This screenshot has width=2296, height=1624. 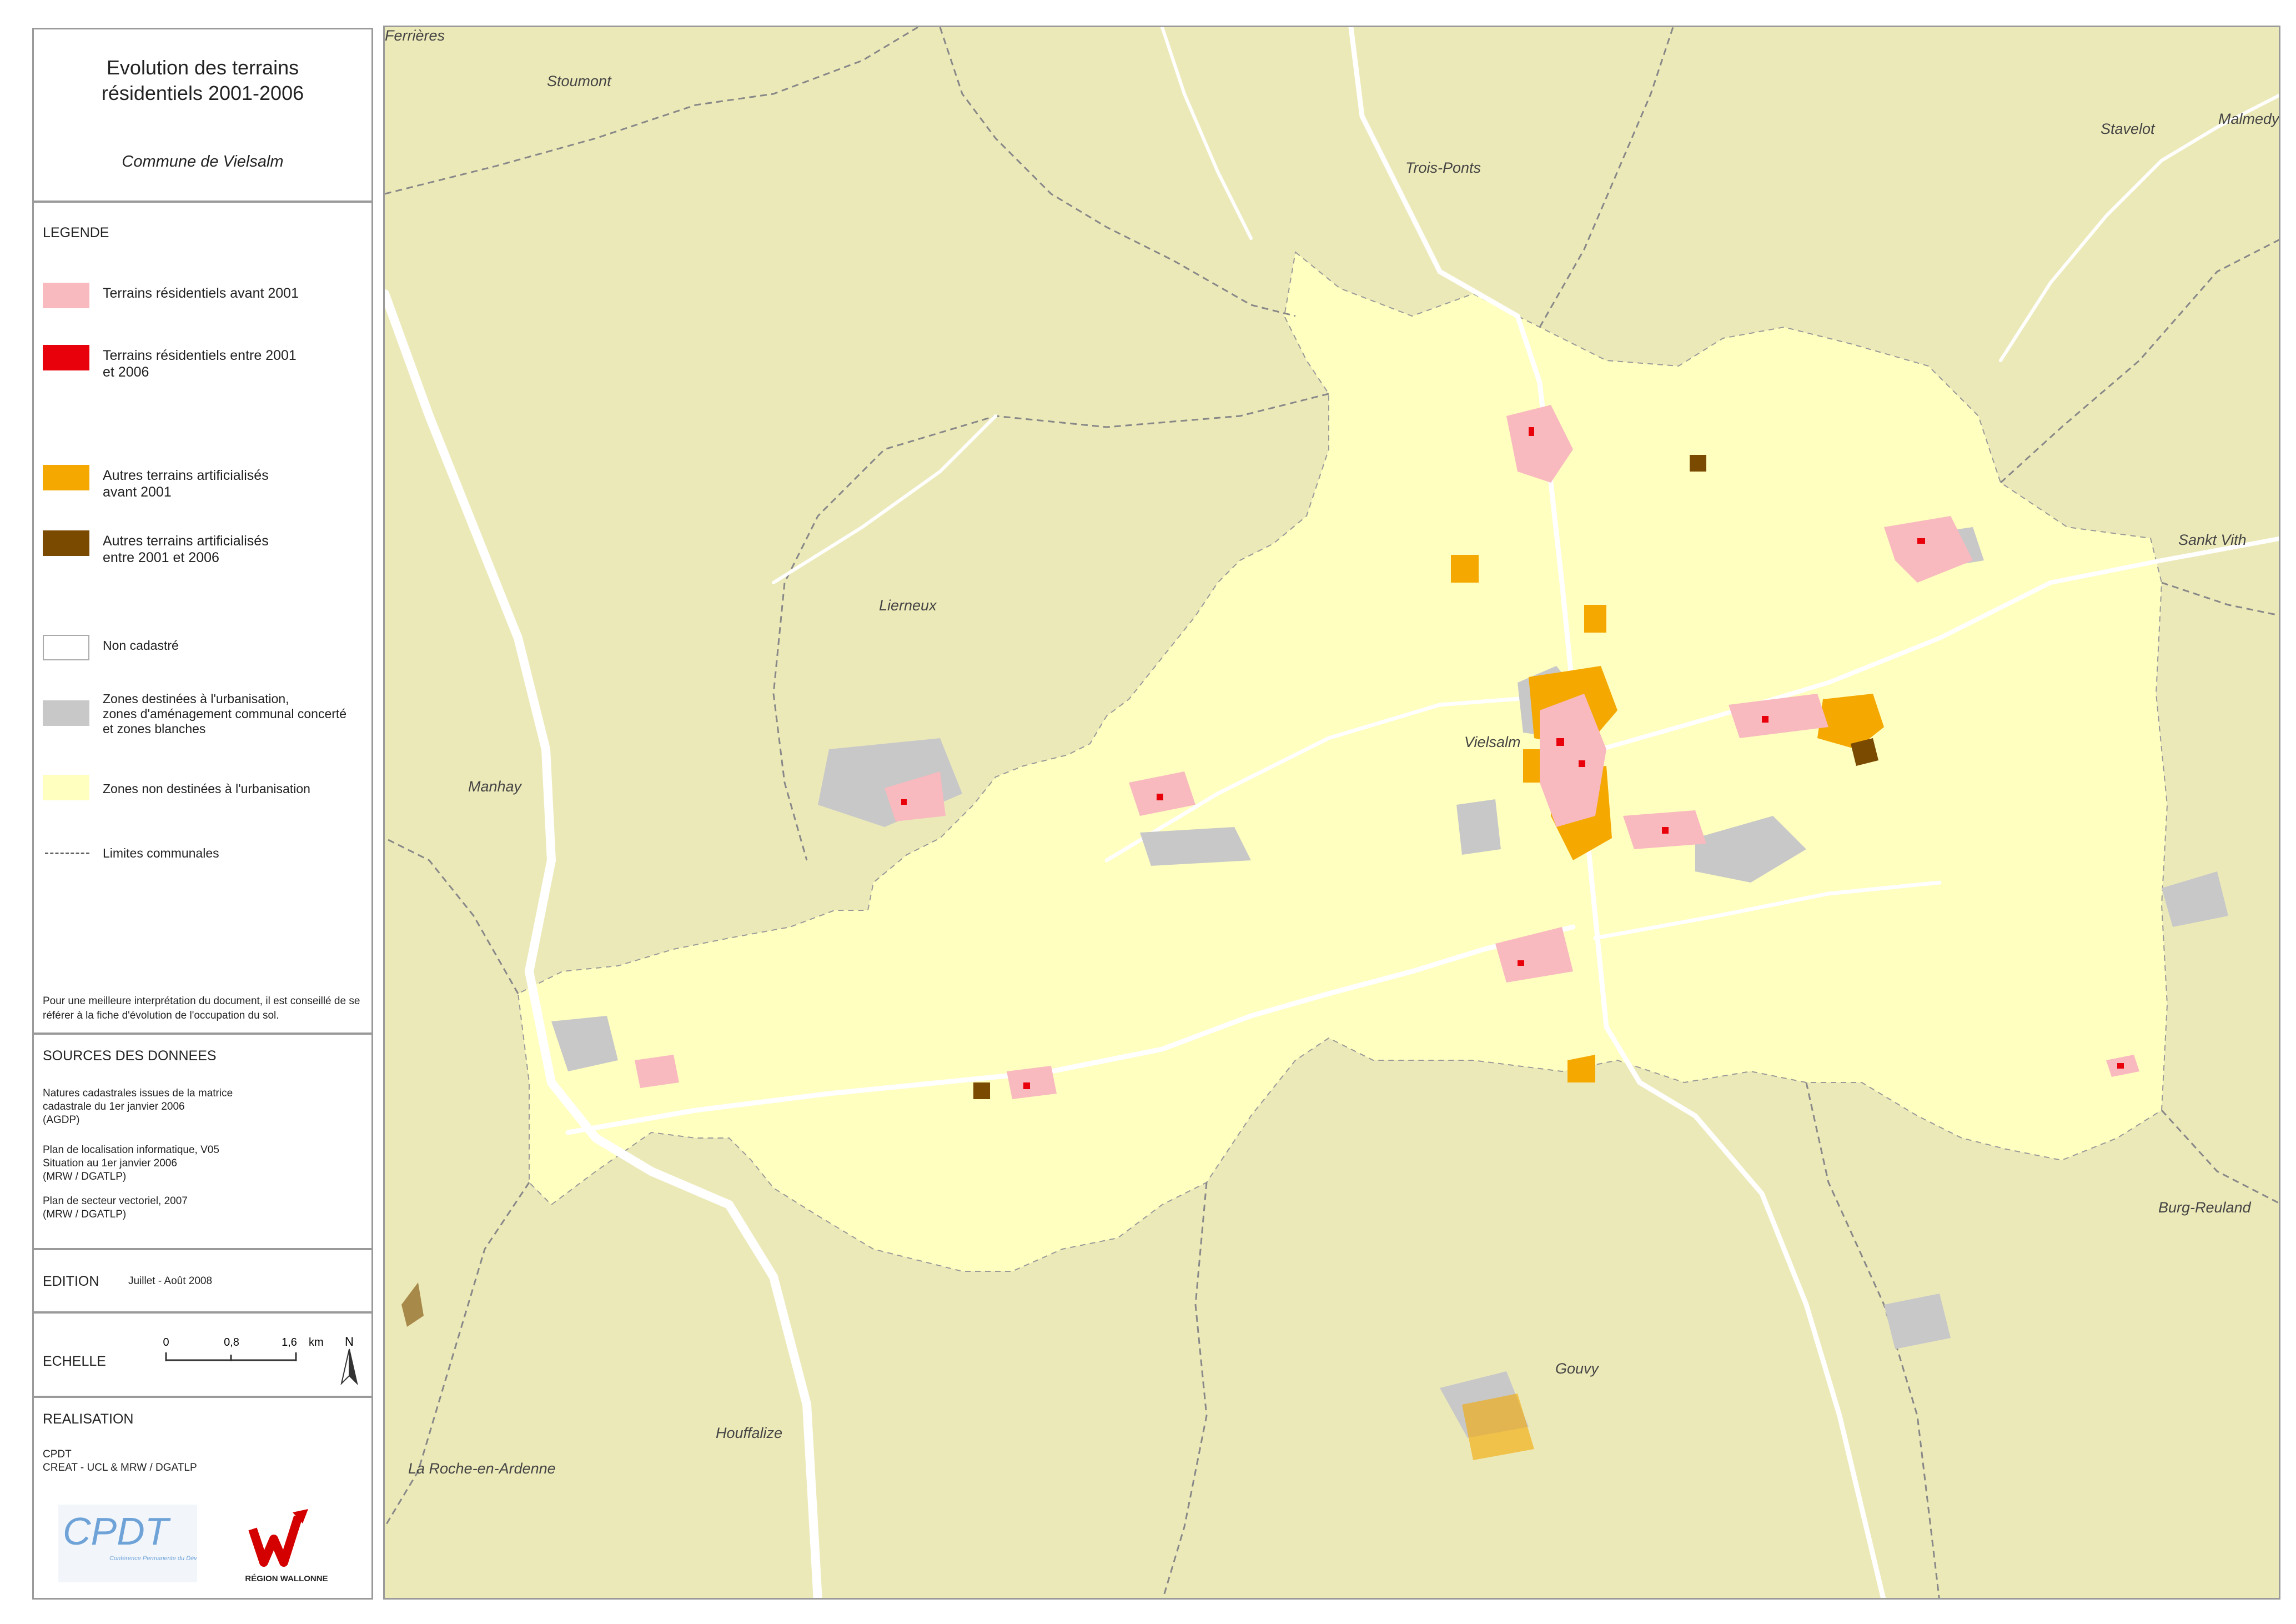 I want to click on title-line-2: résidentiels 2001-2006, so click(x=202, y=93).